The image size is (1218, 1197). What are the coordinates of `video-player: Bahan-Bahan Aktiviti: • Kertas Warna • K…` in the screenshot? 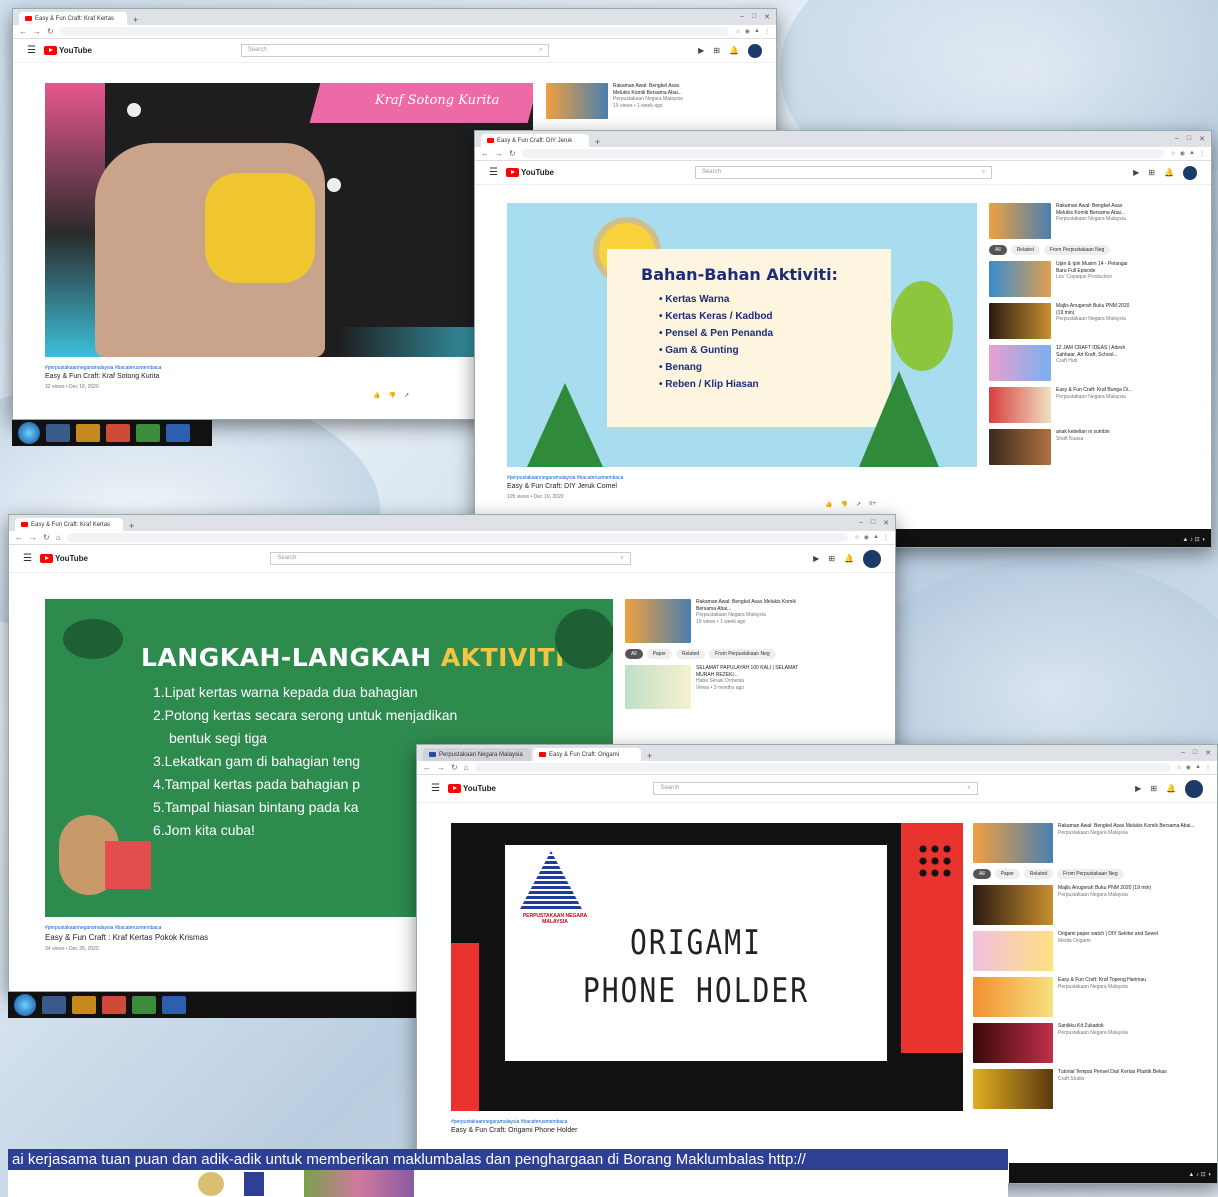 It's located at (742, 335).